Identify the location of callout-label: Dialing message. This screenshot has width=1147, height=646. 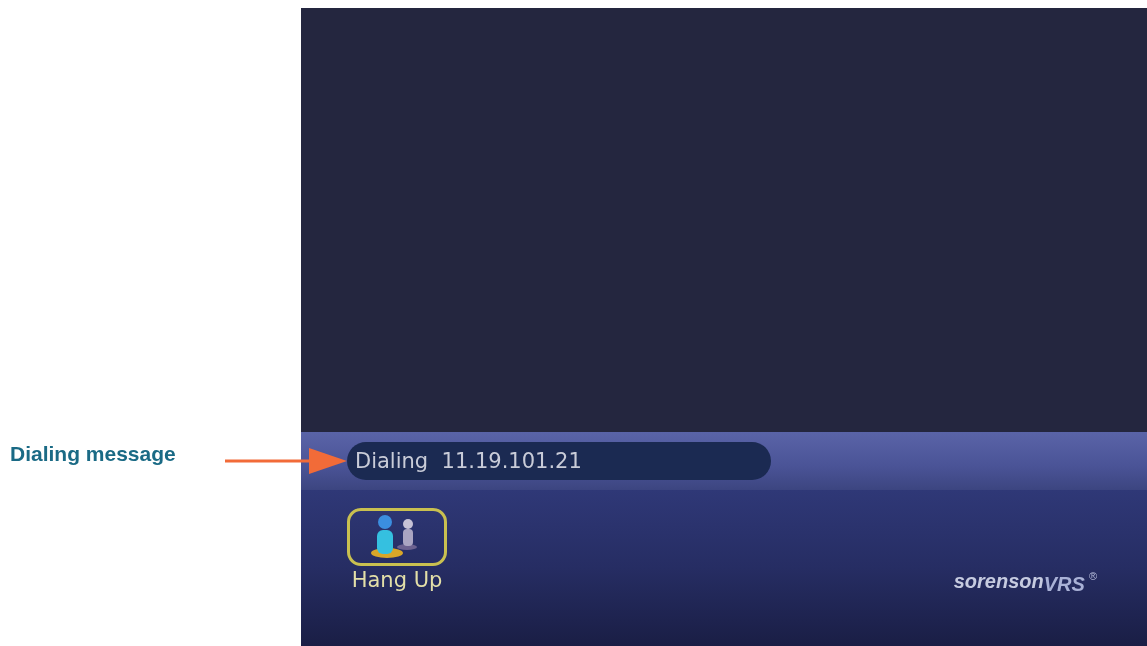
(93, 454).